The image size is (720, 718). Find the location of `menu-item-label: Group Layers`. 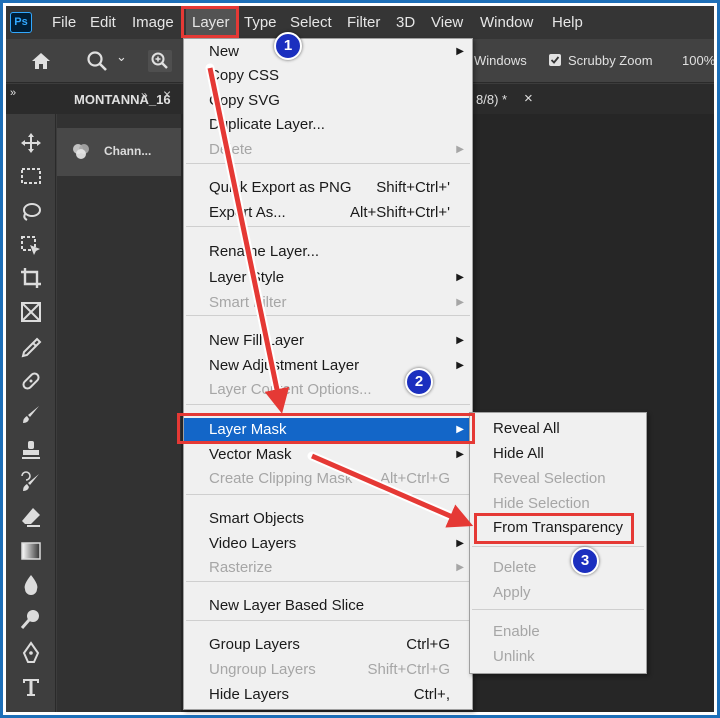

menu-item-label: Group Layers is located at coordinates (254, 644).